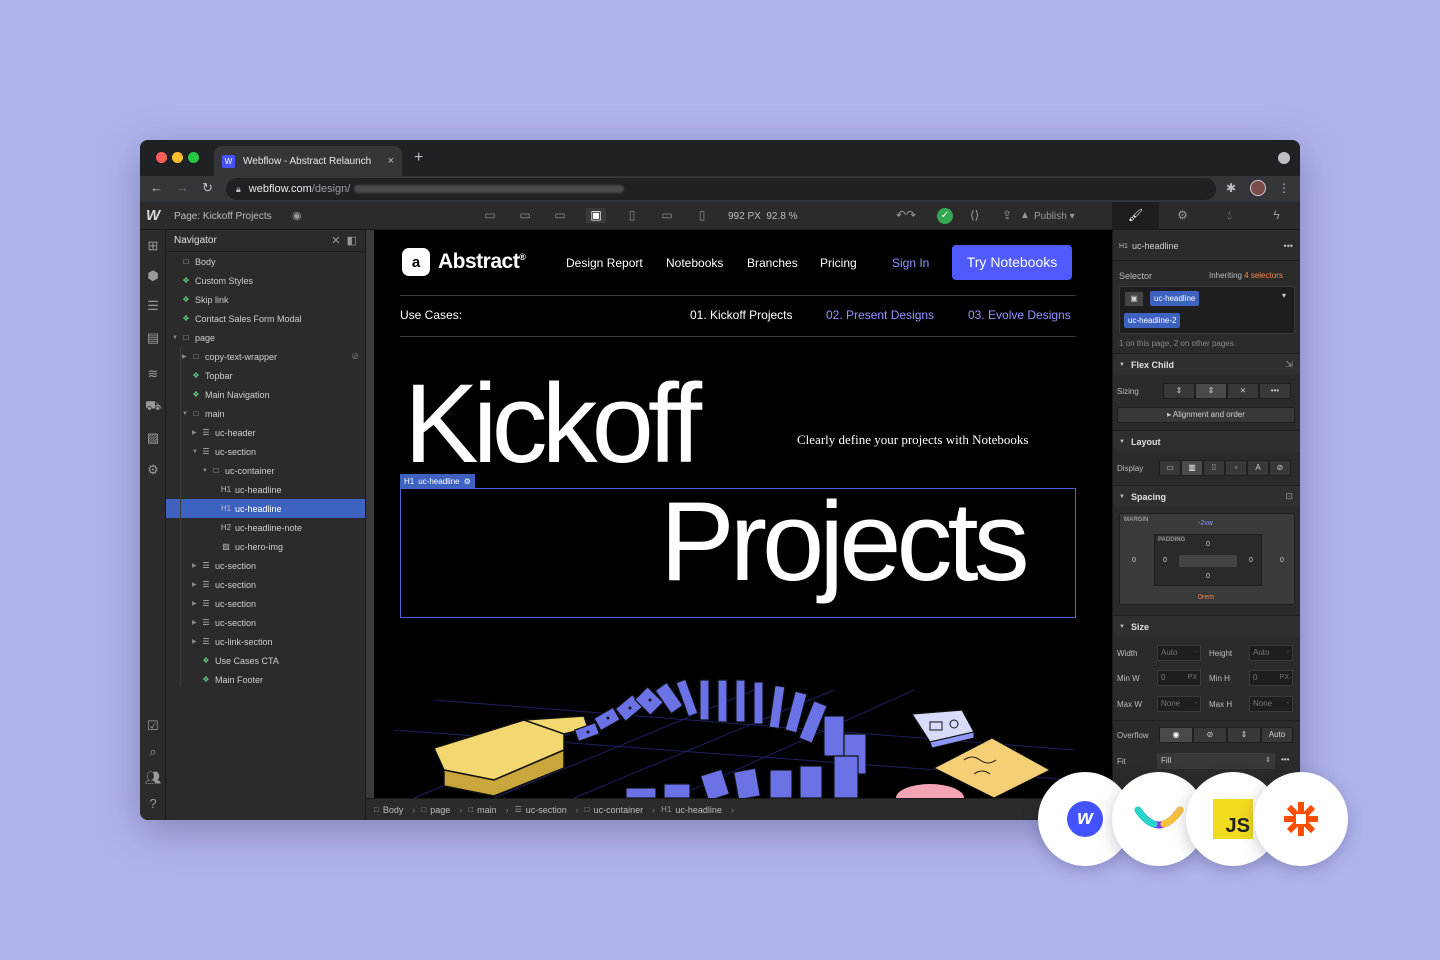  Describe the element at coordinates (1284, 295) in the screenshot. I see `chevron-down-icon: ▾` at that location.